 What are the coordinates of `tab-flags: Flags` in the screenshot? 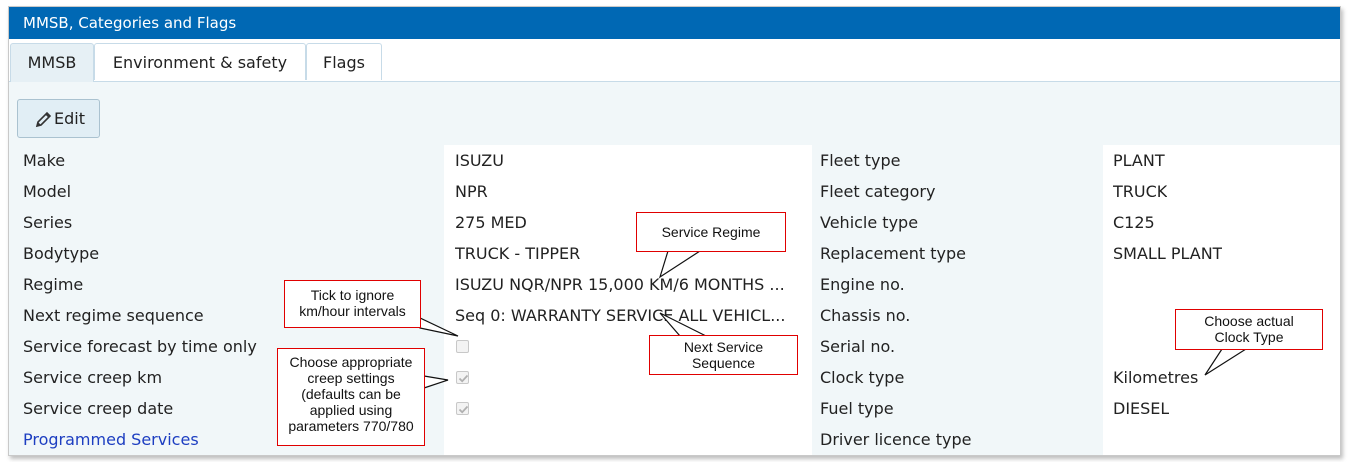 It's located at (344, 61).